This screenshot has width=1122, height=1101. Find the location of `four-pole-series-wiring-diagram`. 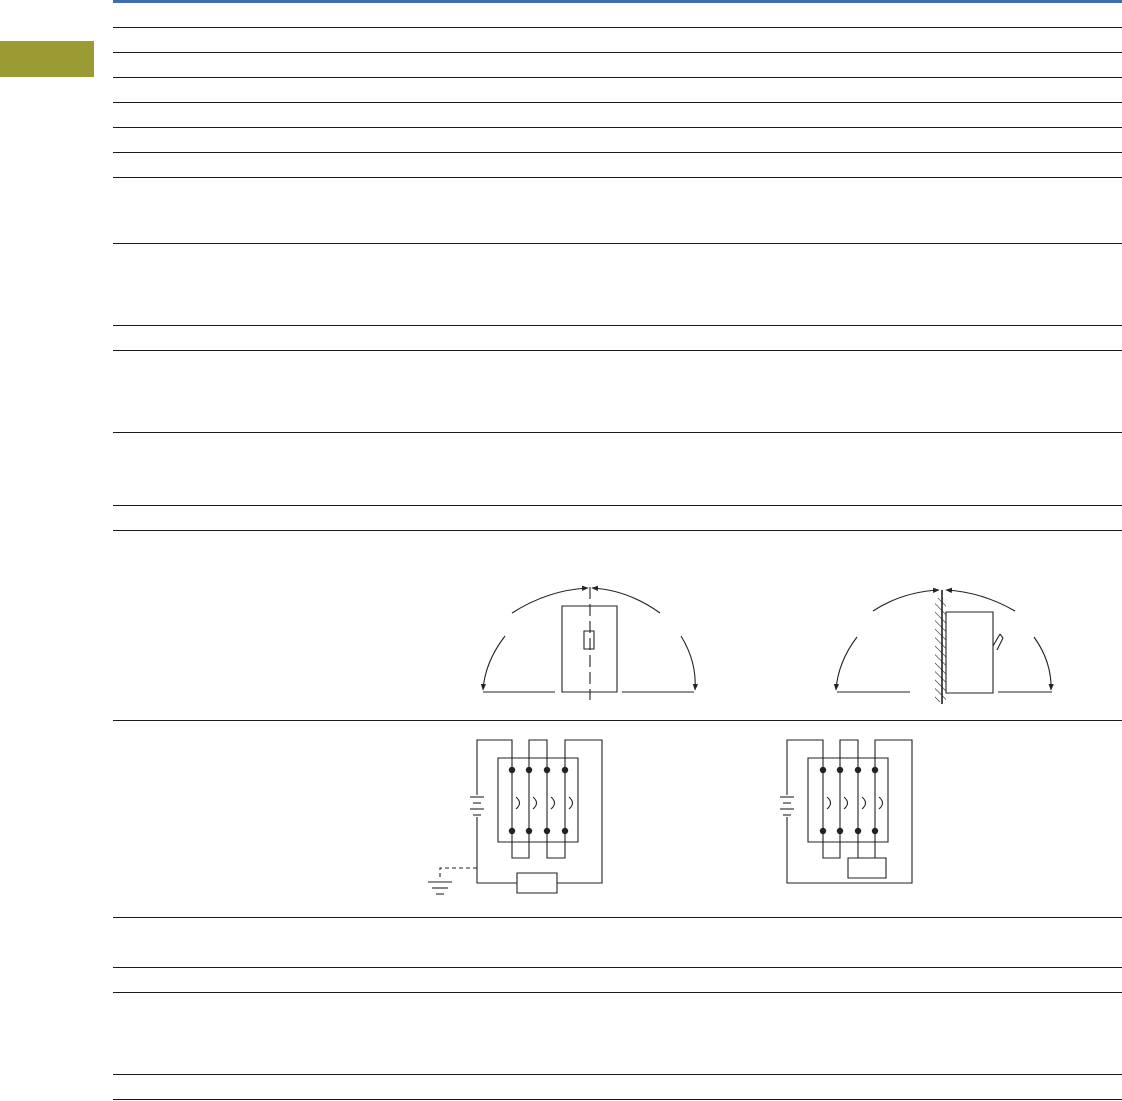

four-pole-series-wiring-diagram is located at coordinates (846, 811).